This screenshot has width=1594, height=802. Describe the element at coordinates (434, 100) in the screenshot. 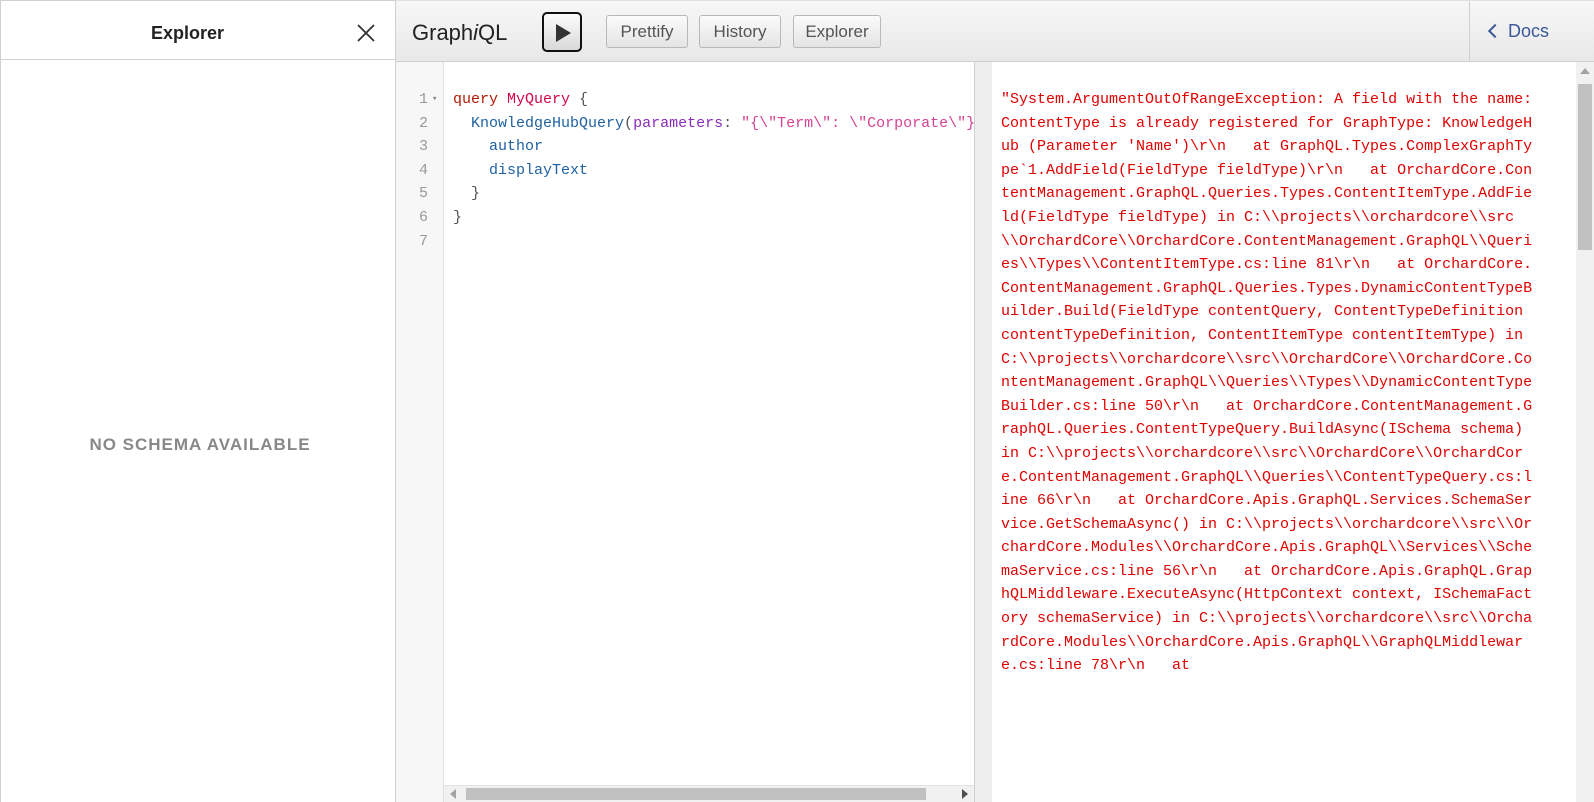

I see `fold-toggle-icon: ▾` at that location.